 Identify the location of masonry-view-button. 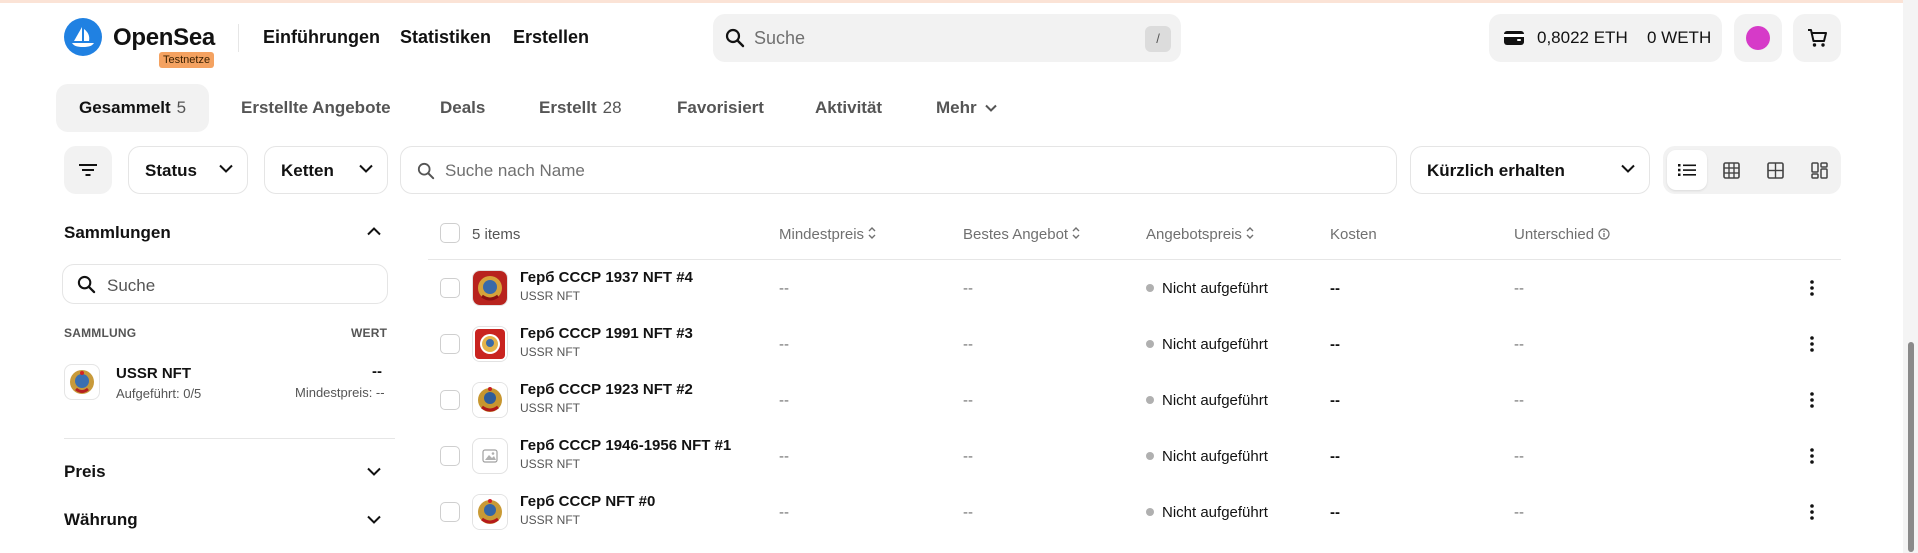
(1819, 170).